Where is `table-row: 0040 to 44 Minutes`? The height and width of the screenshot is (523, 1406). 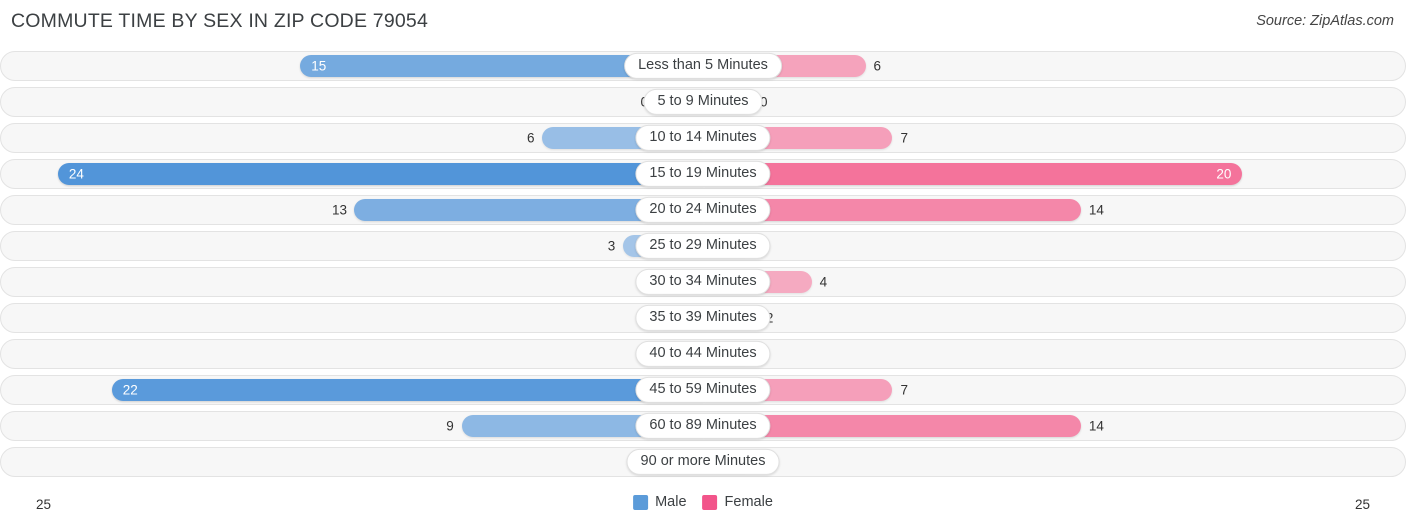
table-row: 0040 to 44 Minutes is located at coordinates (703, 354).